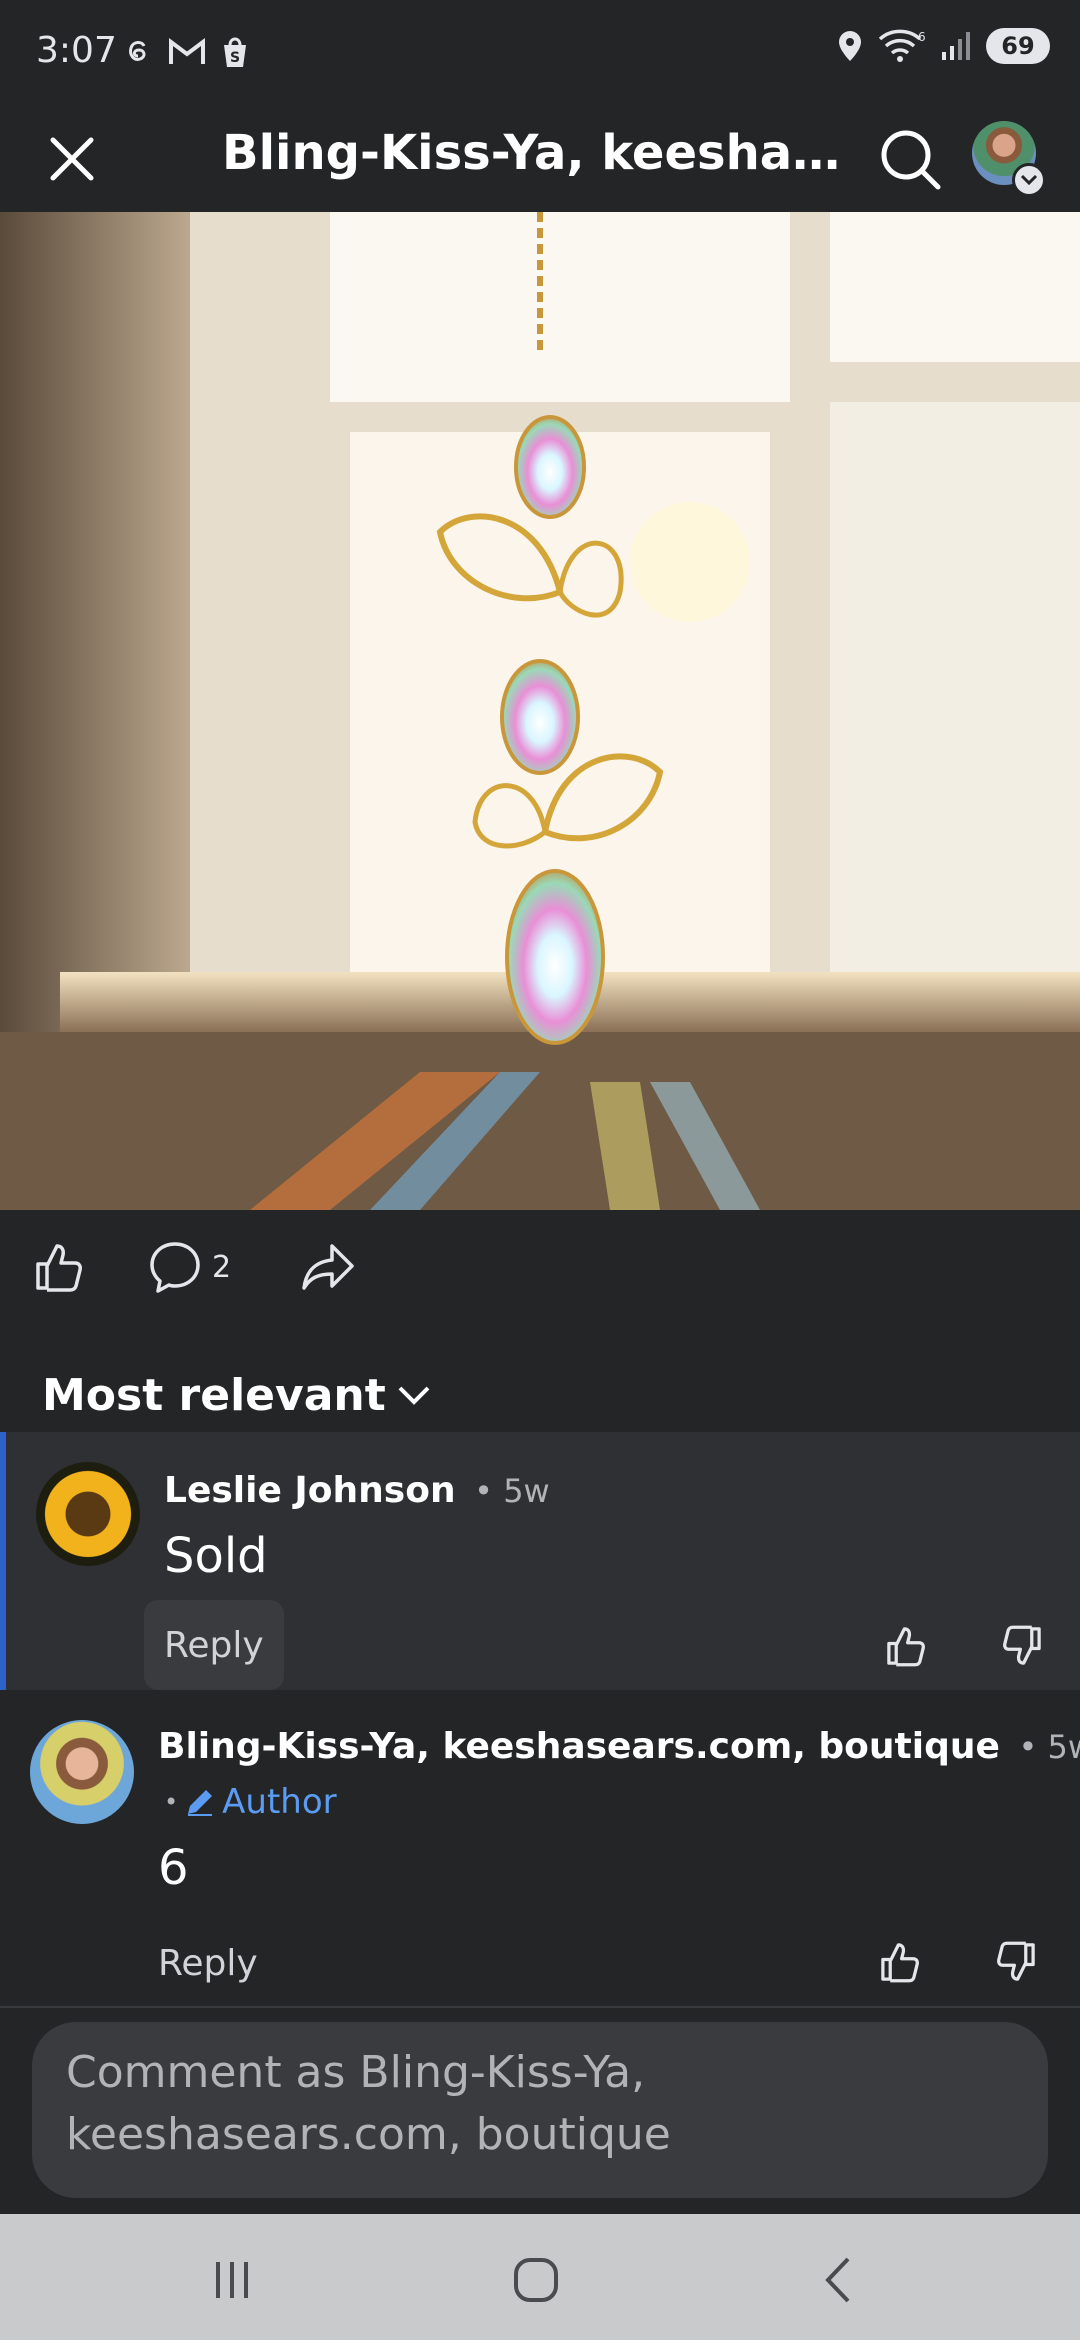 This screenshot has height=2340, width=1080. Describe the element at coordinates (540, 52) in the screenshot. I see `status-bar: 3:07 S 6 69` at that location.